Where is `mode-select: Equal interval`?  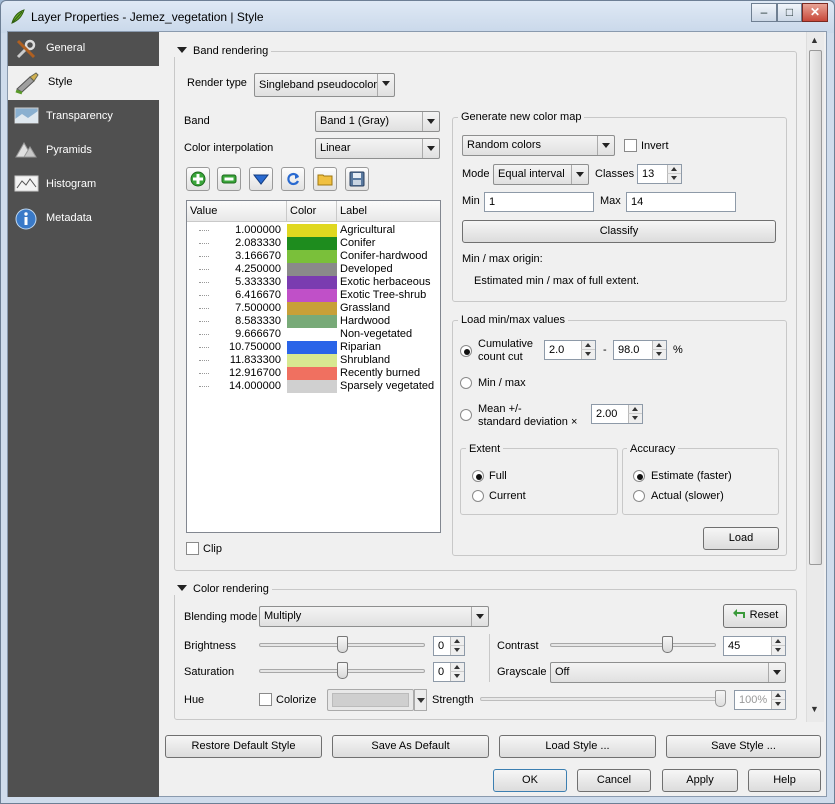 mode-select: Equal interval is located at coordinates (541, 174).